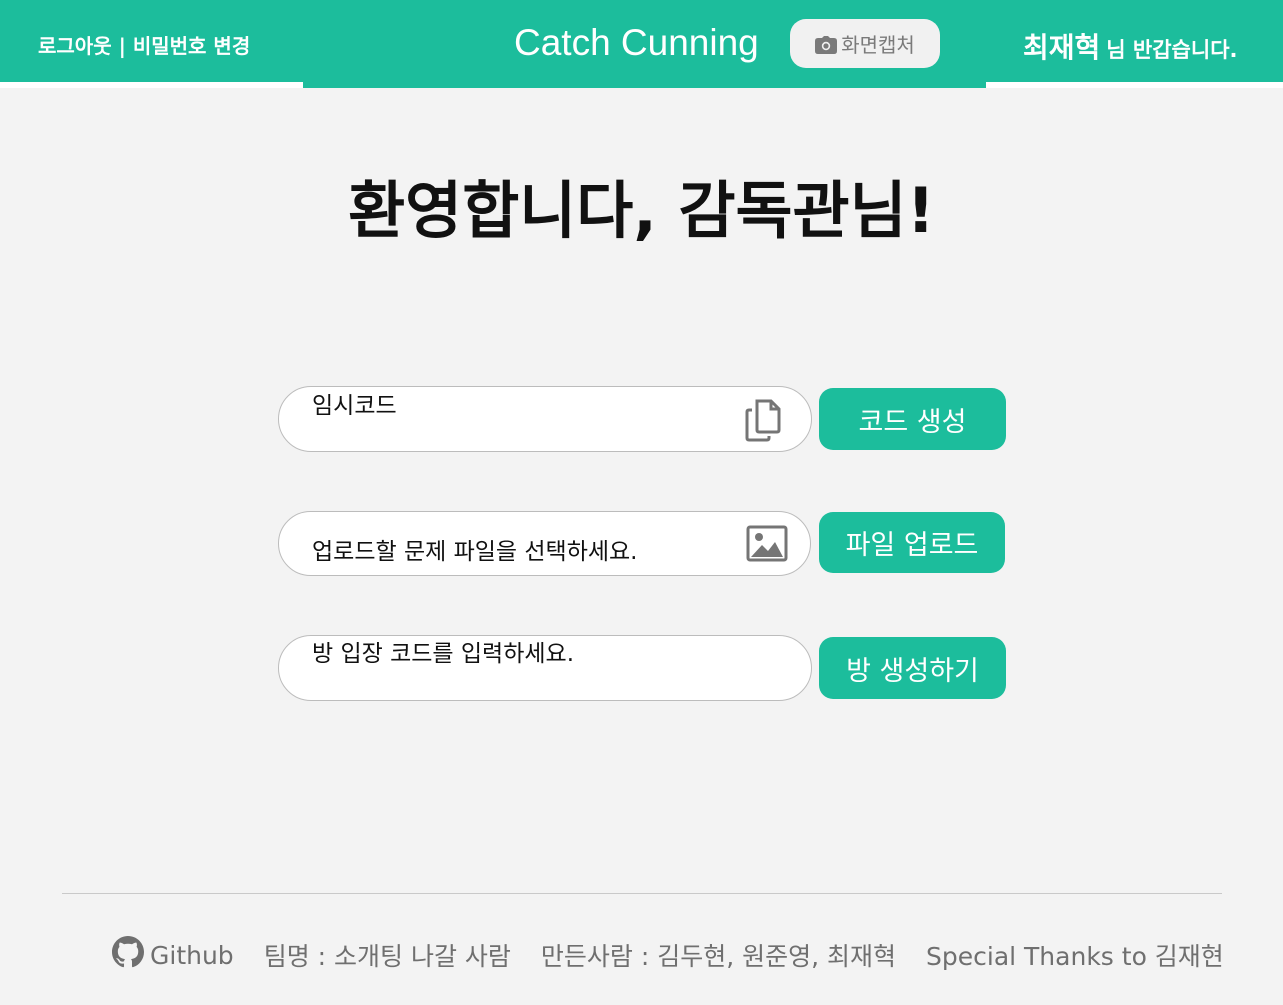 This screenshot has height=1005, width=1283. I want to click on camera-icon, so click(826, 44).